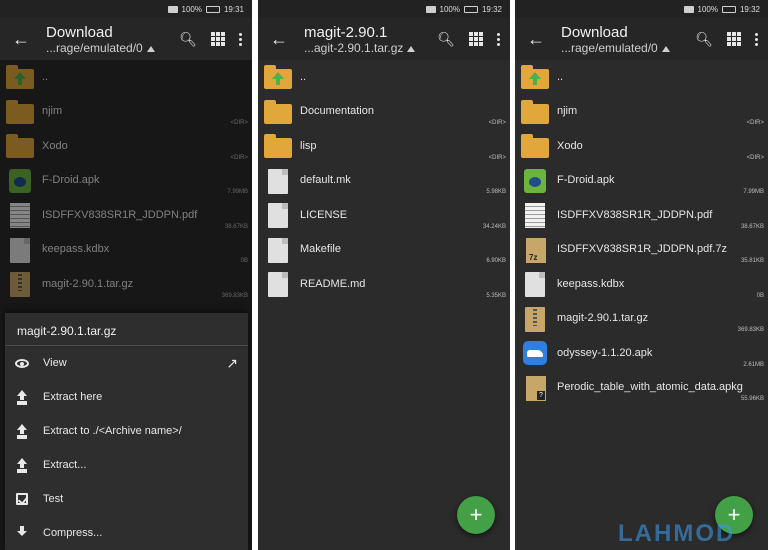 The image size is (768, 550). Describe the element at coordinates (384, 112) in the screenshot. I see `list-item: Documentation <DIR>` at that location.